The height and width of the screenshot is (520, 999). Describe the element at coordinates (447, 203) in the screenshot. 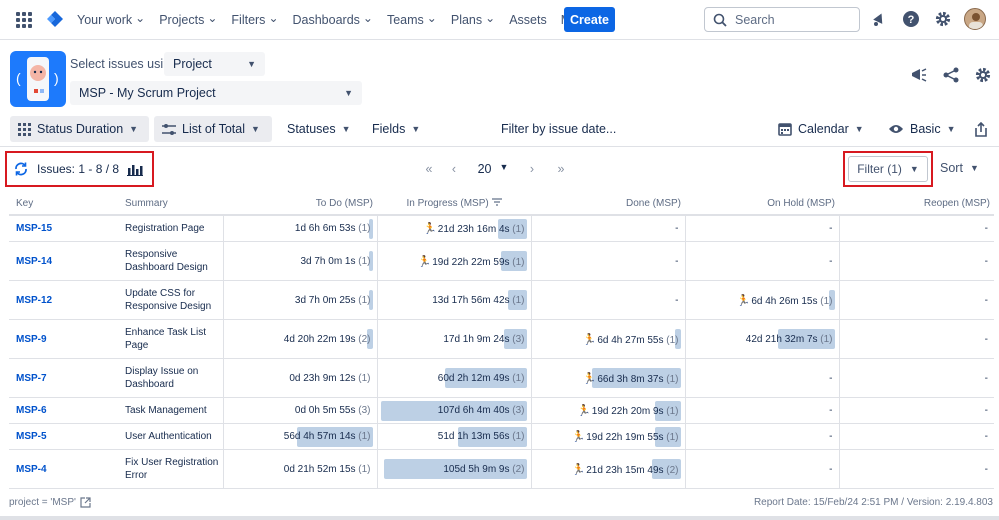

I see `column-header-label: In Progress (MSP)` at that location.